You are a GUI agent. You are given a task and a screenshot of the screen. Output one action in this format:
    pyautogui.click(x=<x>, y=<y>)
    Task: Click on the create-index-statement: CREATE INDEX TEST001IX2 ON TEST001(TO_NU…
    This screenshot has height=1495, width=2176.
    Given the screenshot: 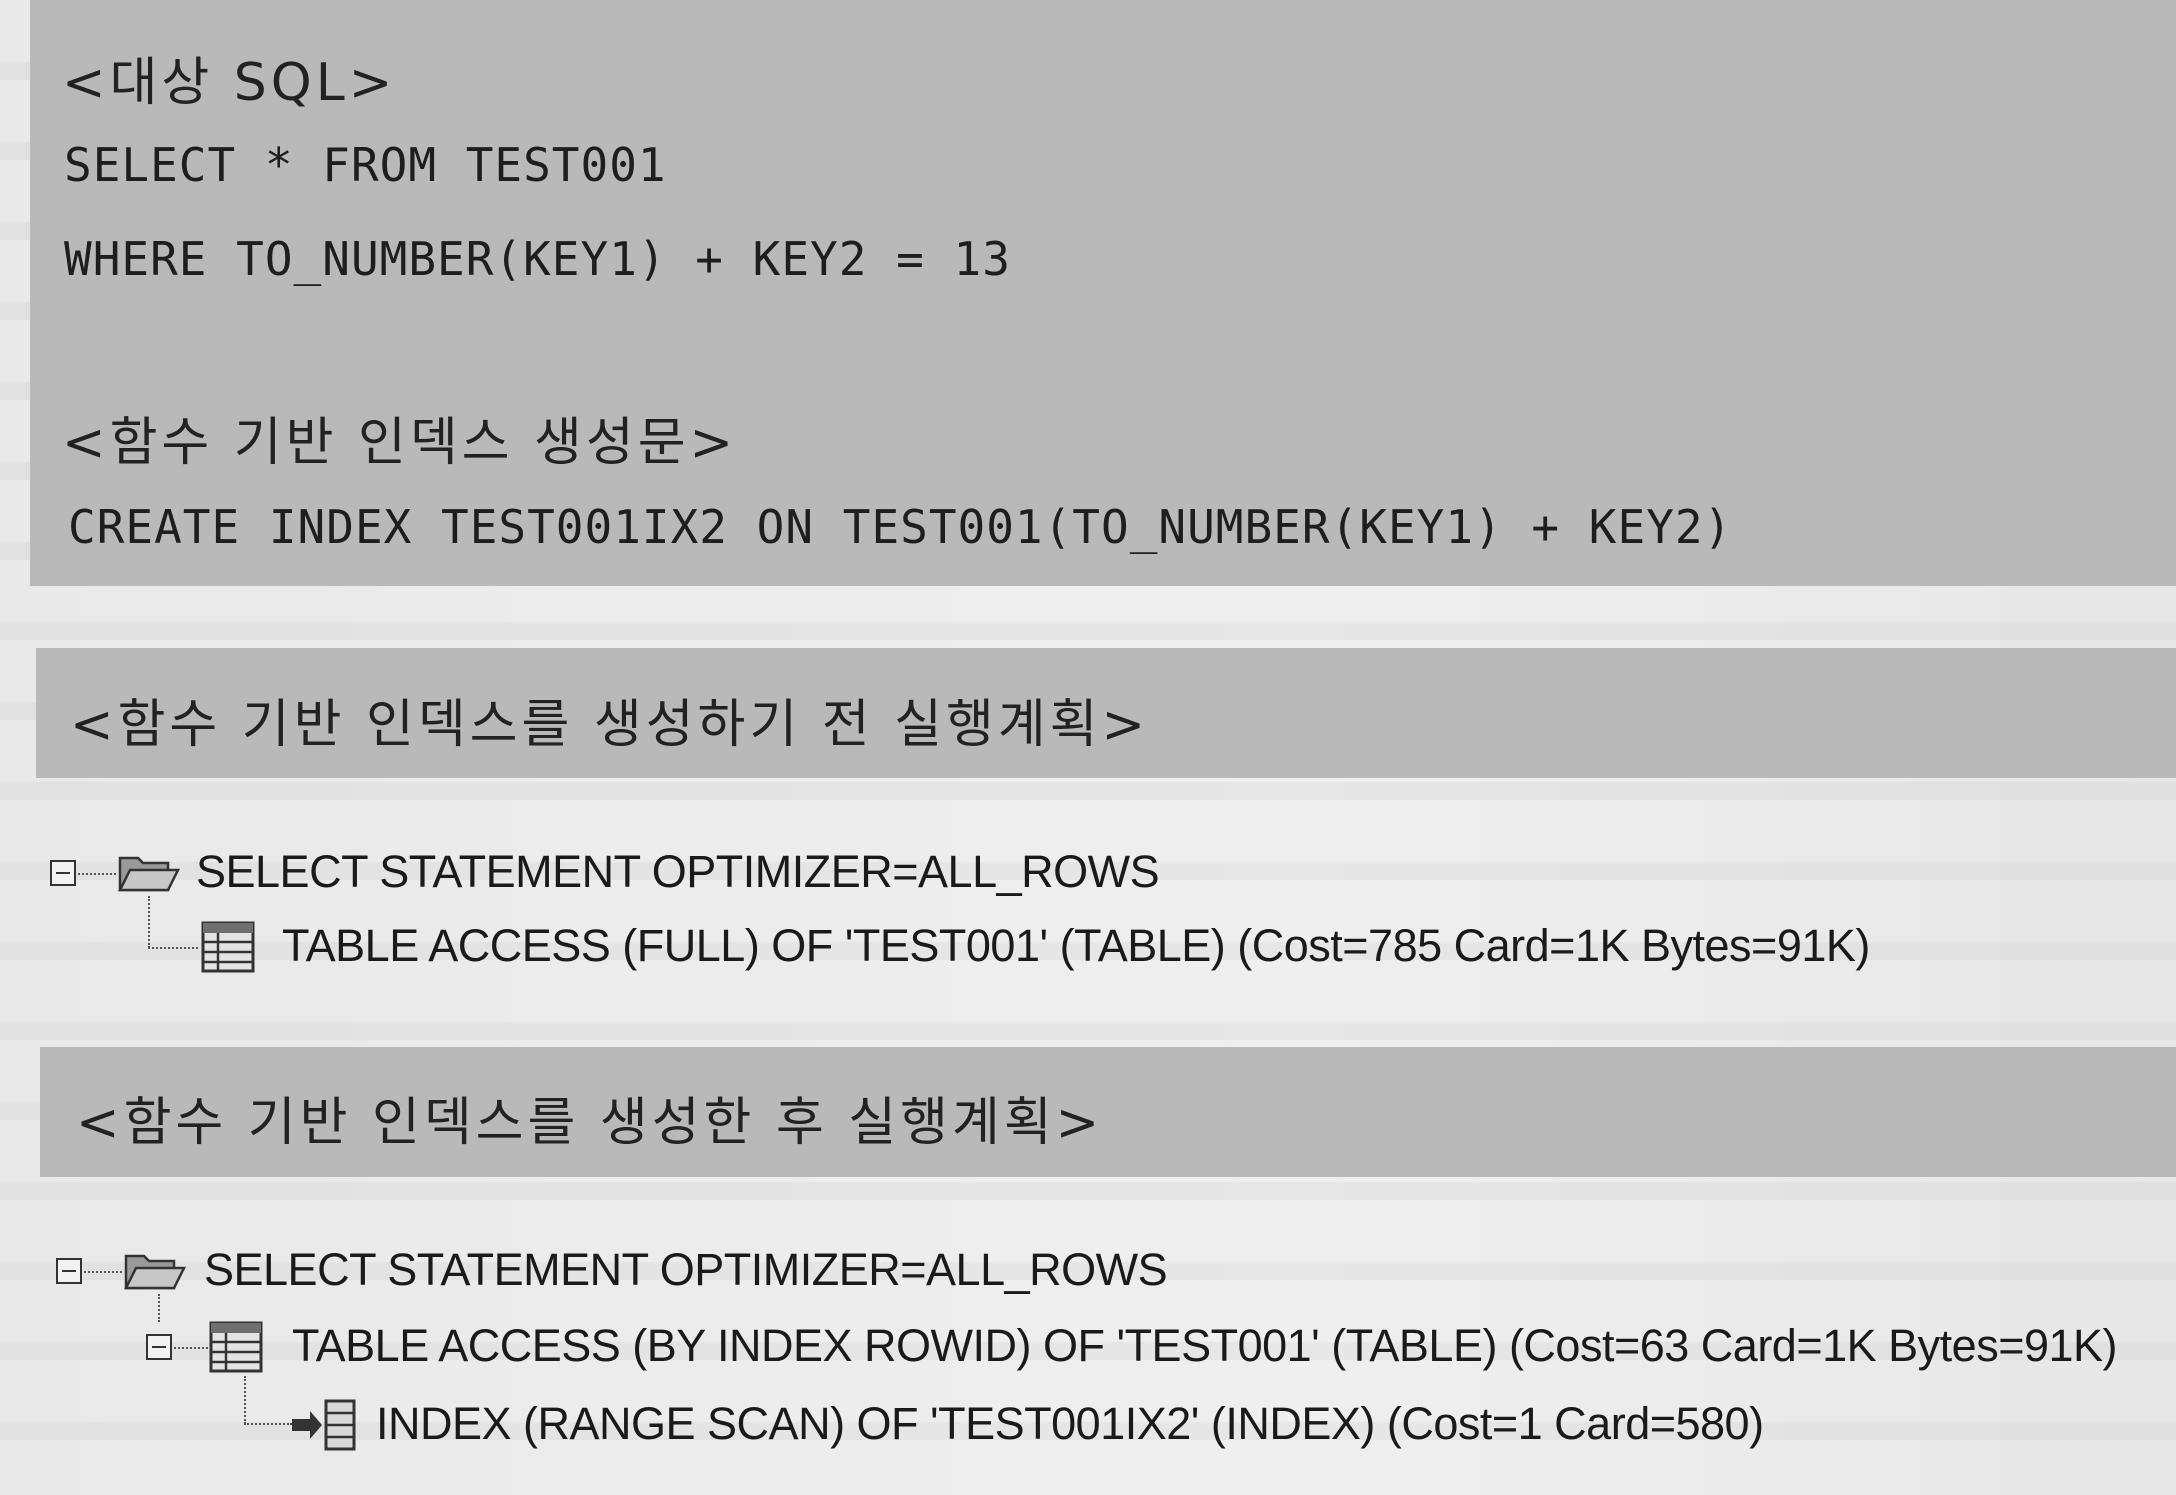 What is the action you would take?
    pyautogui.click(x=900, y=527)
    